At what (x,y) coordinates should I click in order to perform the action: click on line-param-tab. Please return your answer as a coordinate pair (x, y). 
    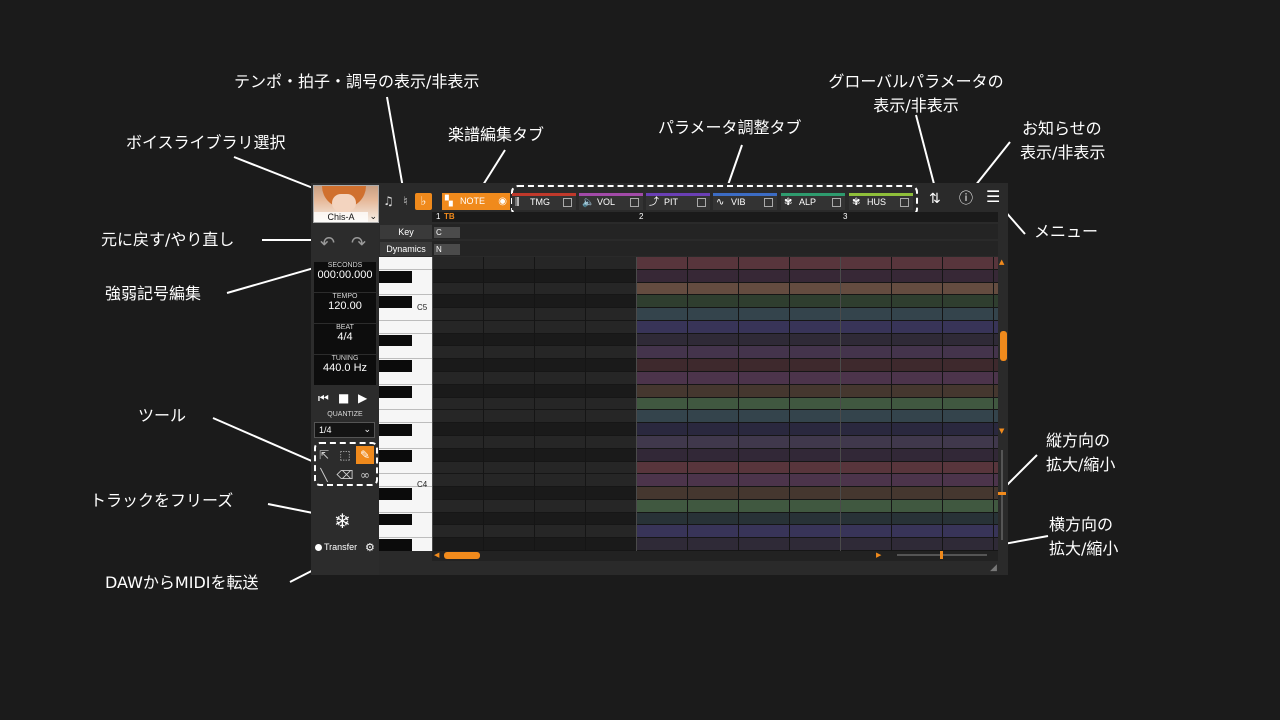
    Looking at the image, I should click on (735, 165).